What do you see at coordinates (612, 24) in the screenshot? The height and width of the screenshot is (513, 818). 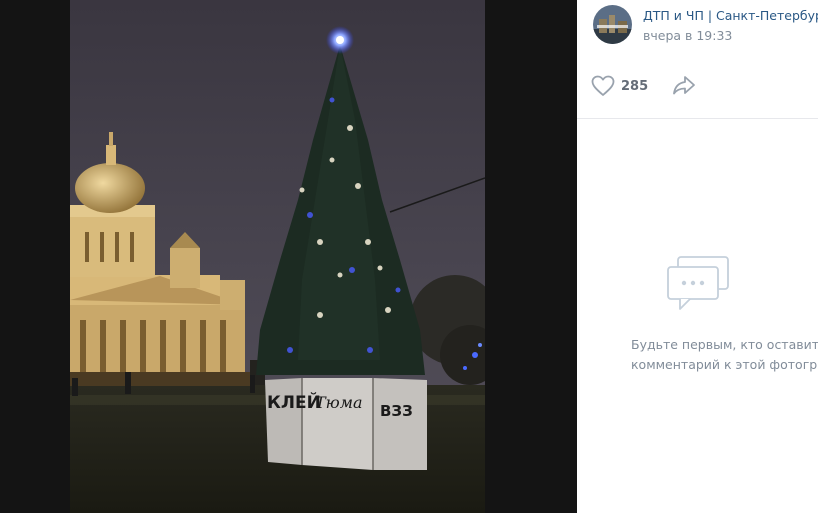 I see `avatar` at bounding box center [612, 24].